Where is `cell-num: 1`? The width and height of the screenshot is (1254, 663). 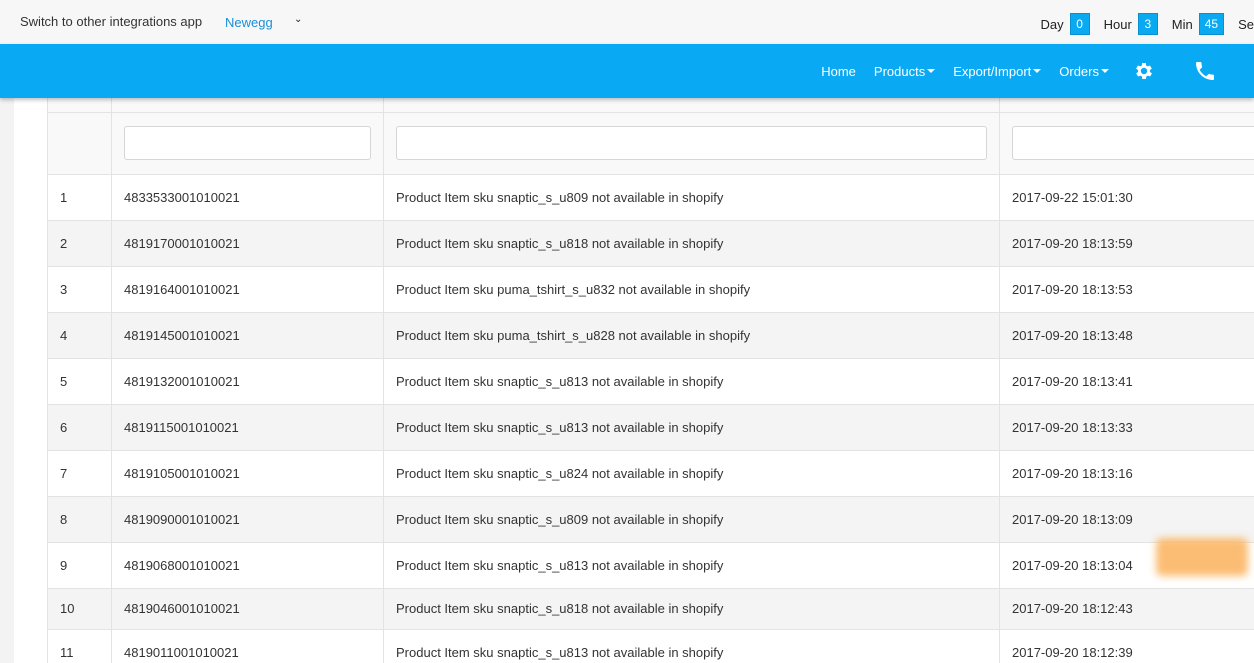 cell-num: 1 is located at coordinates (79, 197).